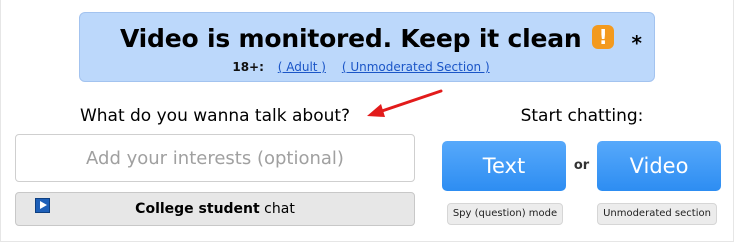  I want to click on red-arrow-icon, so click(405, 103).